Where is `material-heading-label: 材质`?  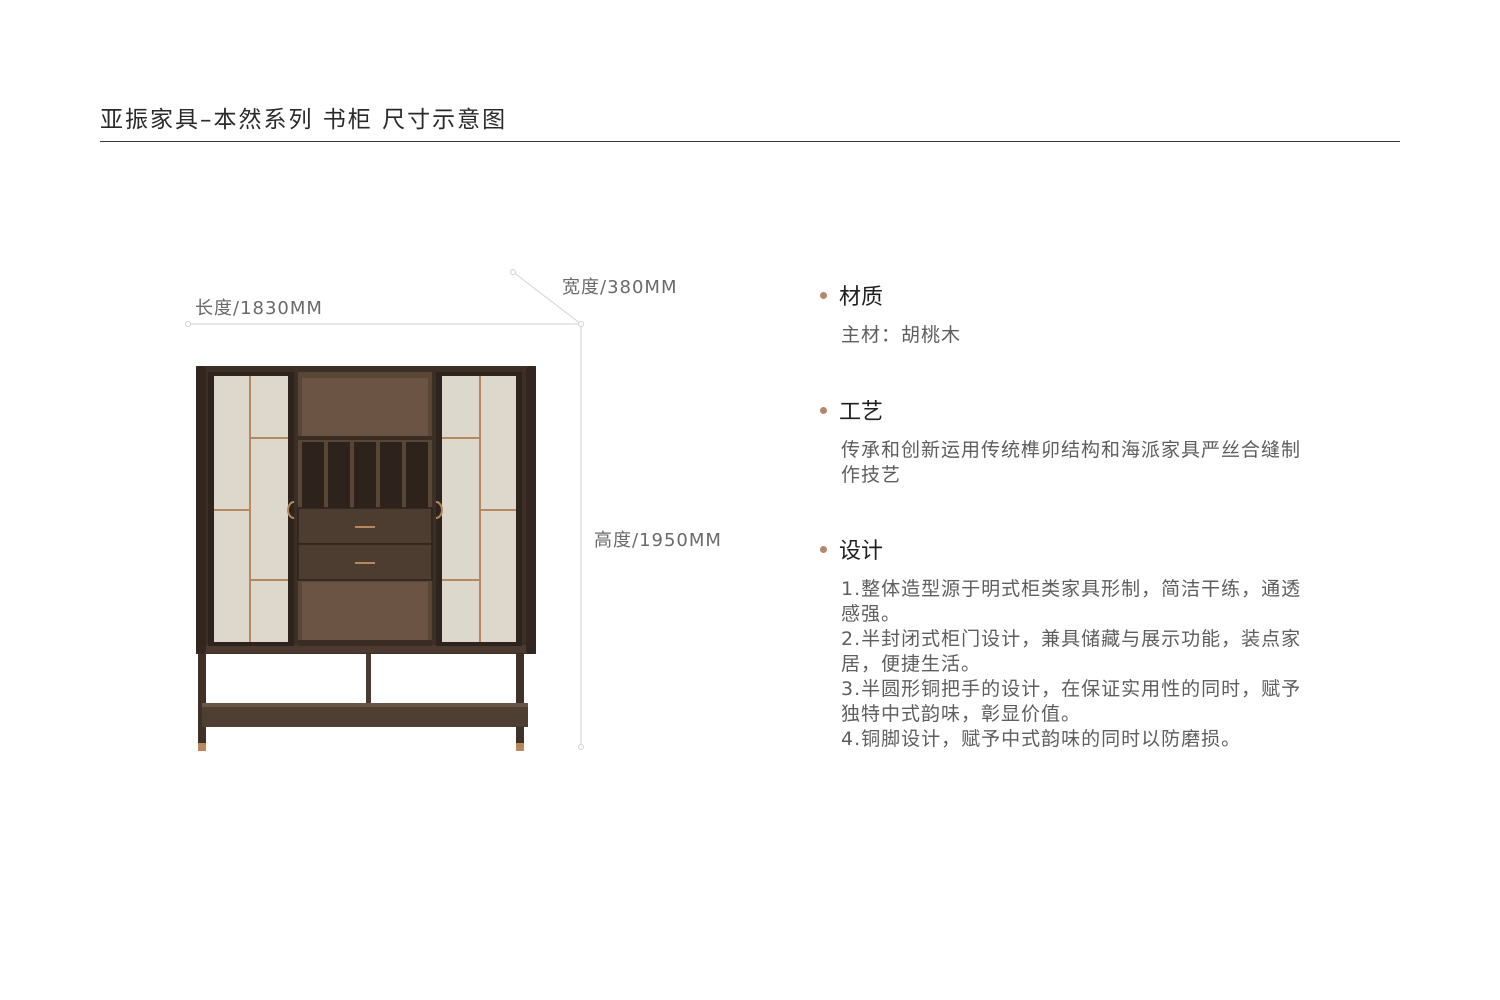
material-heading-label: 材质 is located at coordinates (861, 297).